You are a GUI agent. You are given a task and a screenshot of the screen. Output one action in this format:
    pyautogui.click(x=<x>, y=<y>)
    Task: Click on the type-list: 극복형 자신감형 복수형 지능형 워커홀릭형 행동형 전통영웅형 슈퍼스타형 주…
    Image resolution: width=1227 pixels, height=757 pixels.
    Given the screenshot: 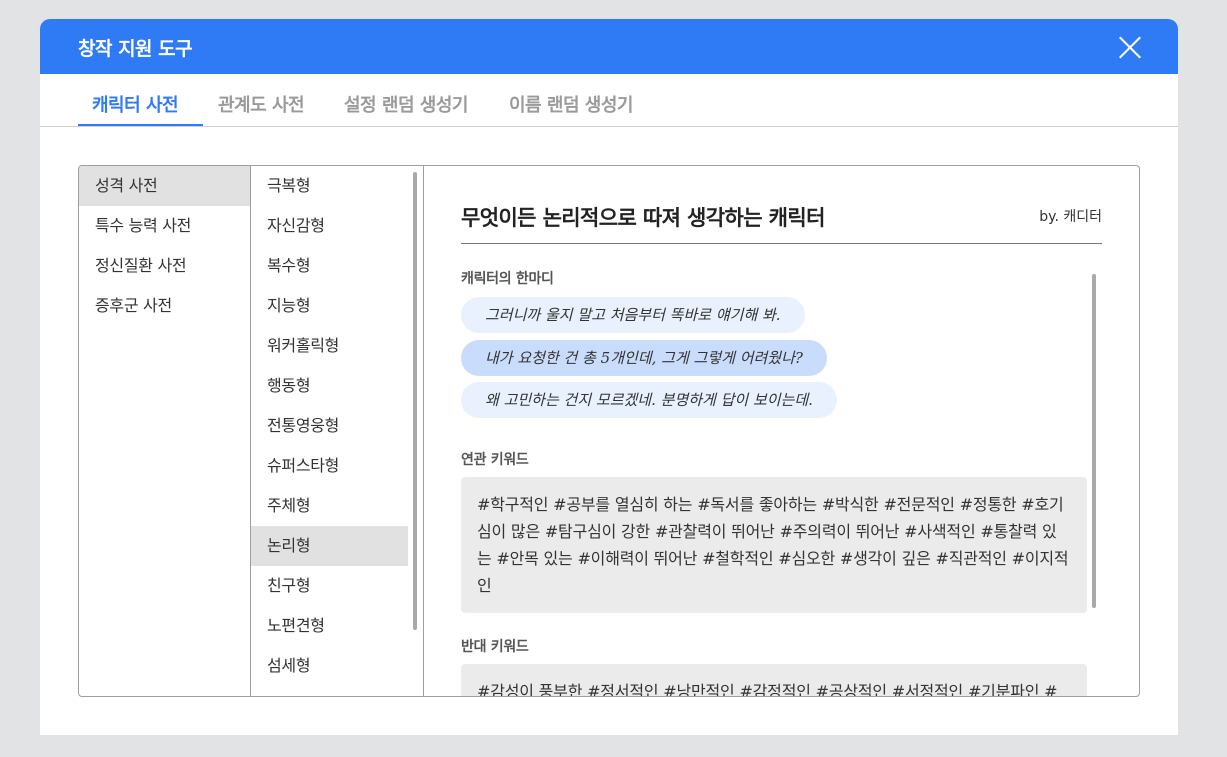 What is the action you would take?
    pyautogui.click(x=337, y=431)
    